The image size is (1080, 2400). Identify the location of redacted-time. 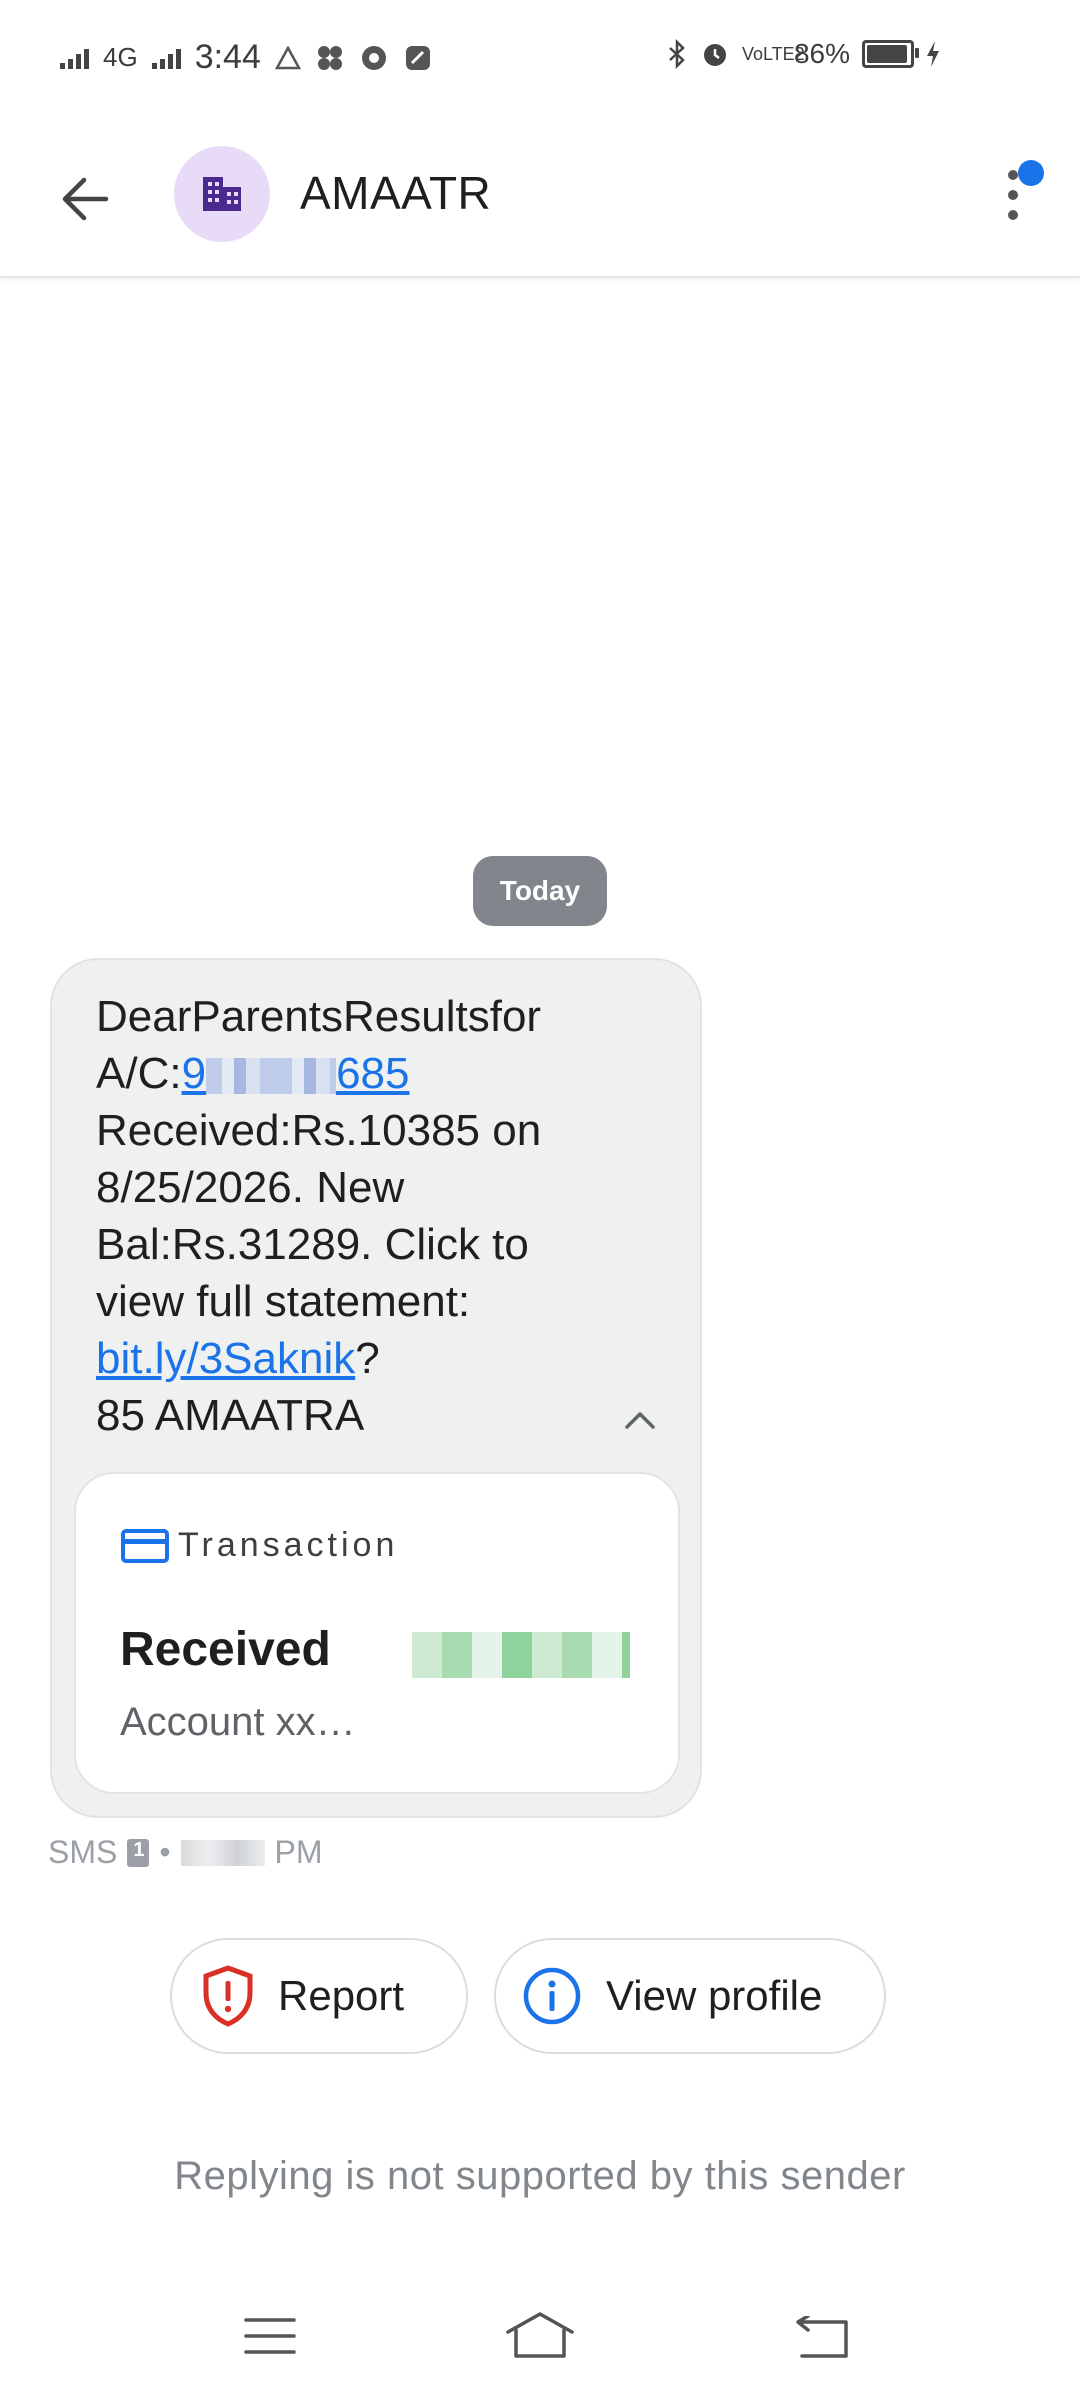
(222, 1852).